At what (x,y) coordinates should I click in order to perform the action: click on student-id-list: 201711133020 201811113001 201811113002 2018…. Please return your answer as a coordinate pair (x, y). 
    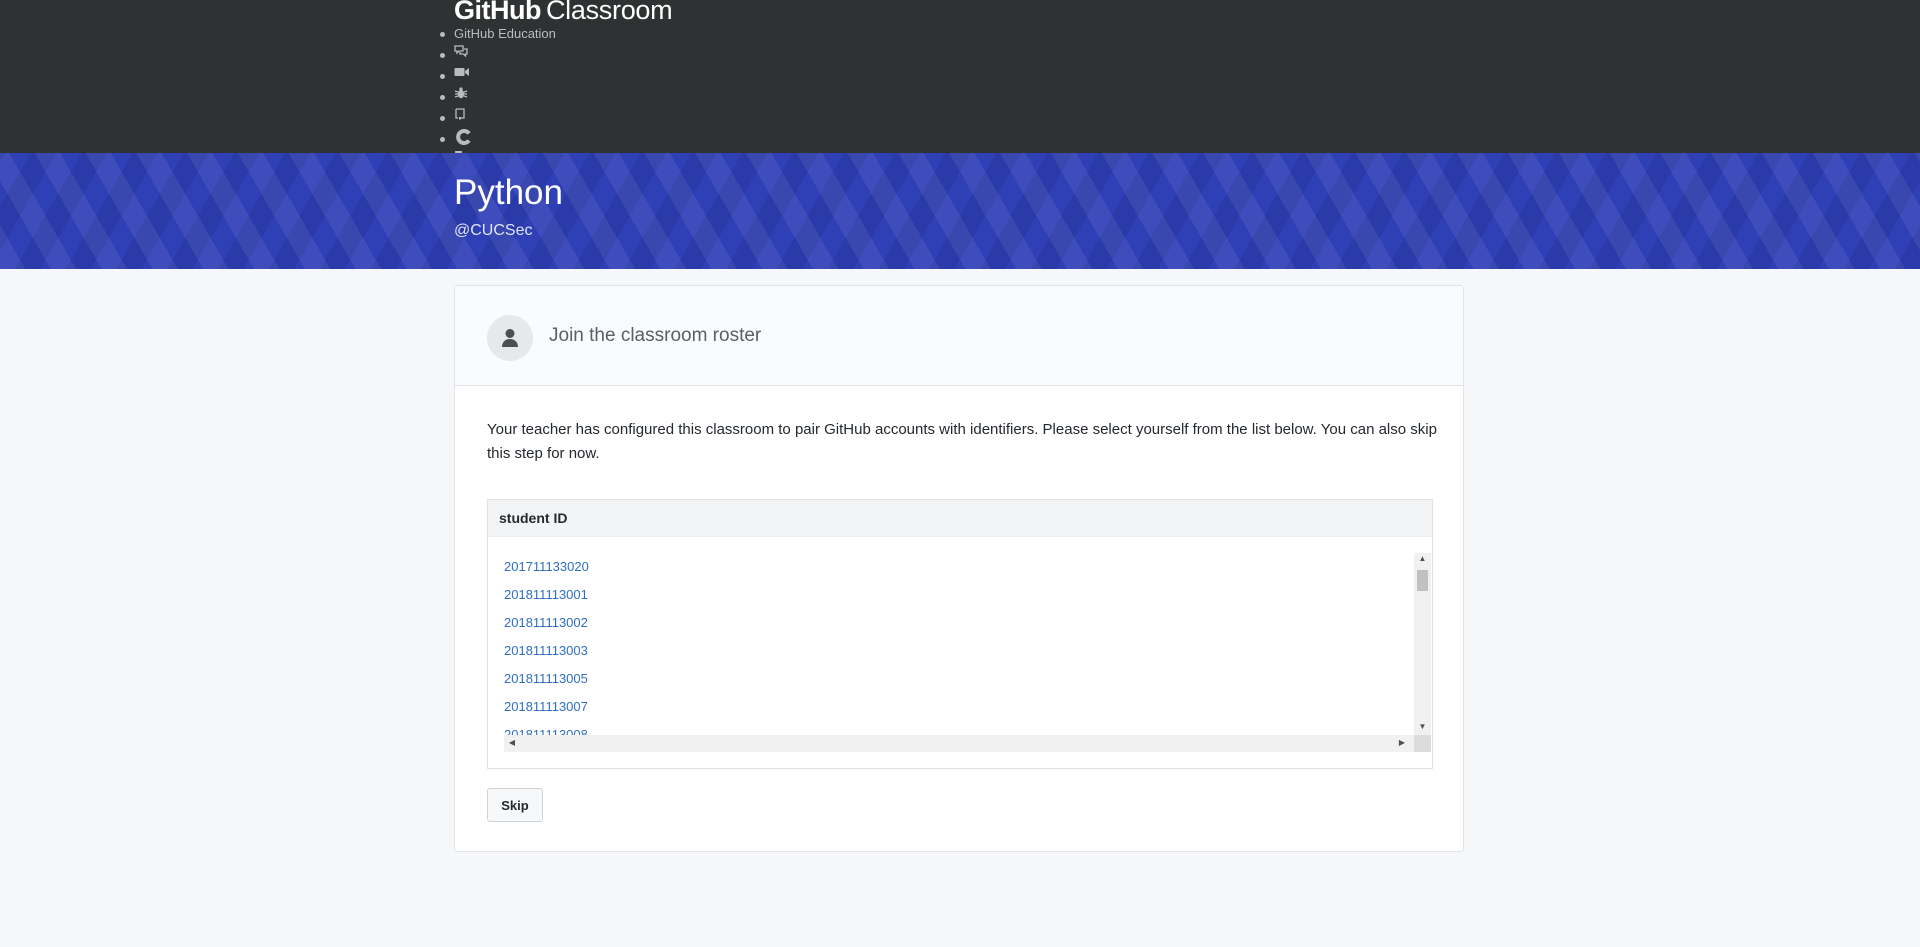
    Looking at the image, I should click on (959, 647).